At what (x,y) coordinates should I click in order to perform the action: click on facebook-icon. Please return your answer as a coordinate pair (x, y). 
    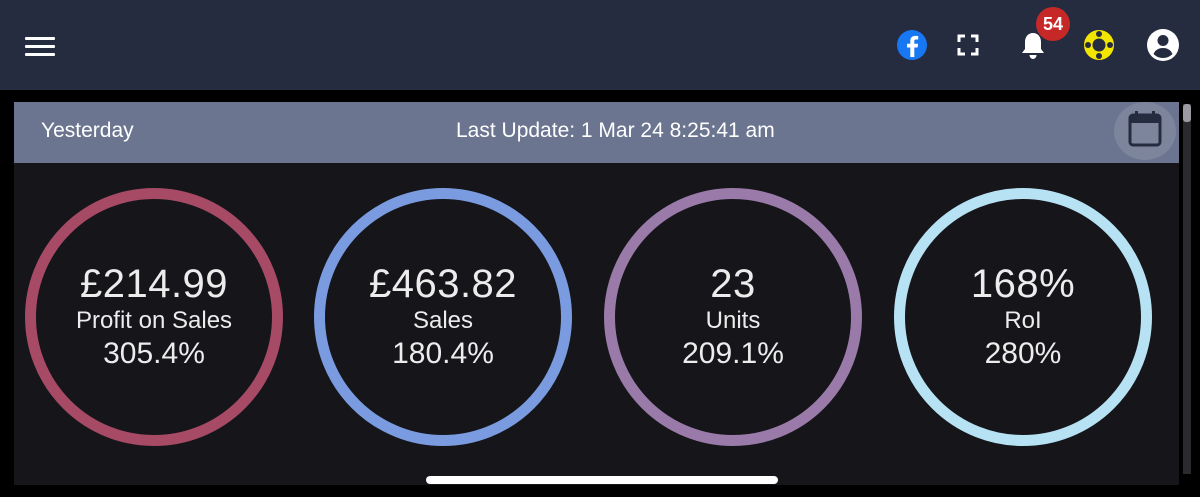
    Looking at the image, I should click on (912, 45).